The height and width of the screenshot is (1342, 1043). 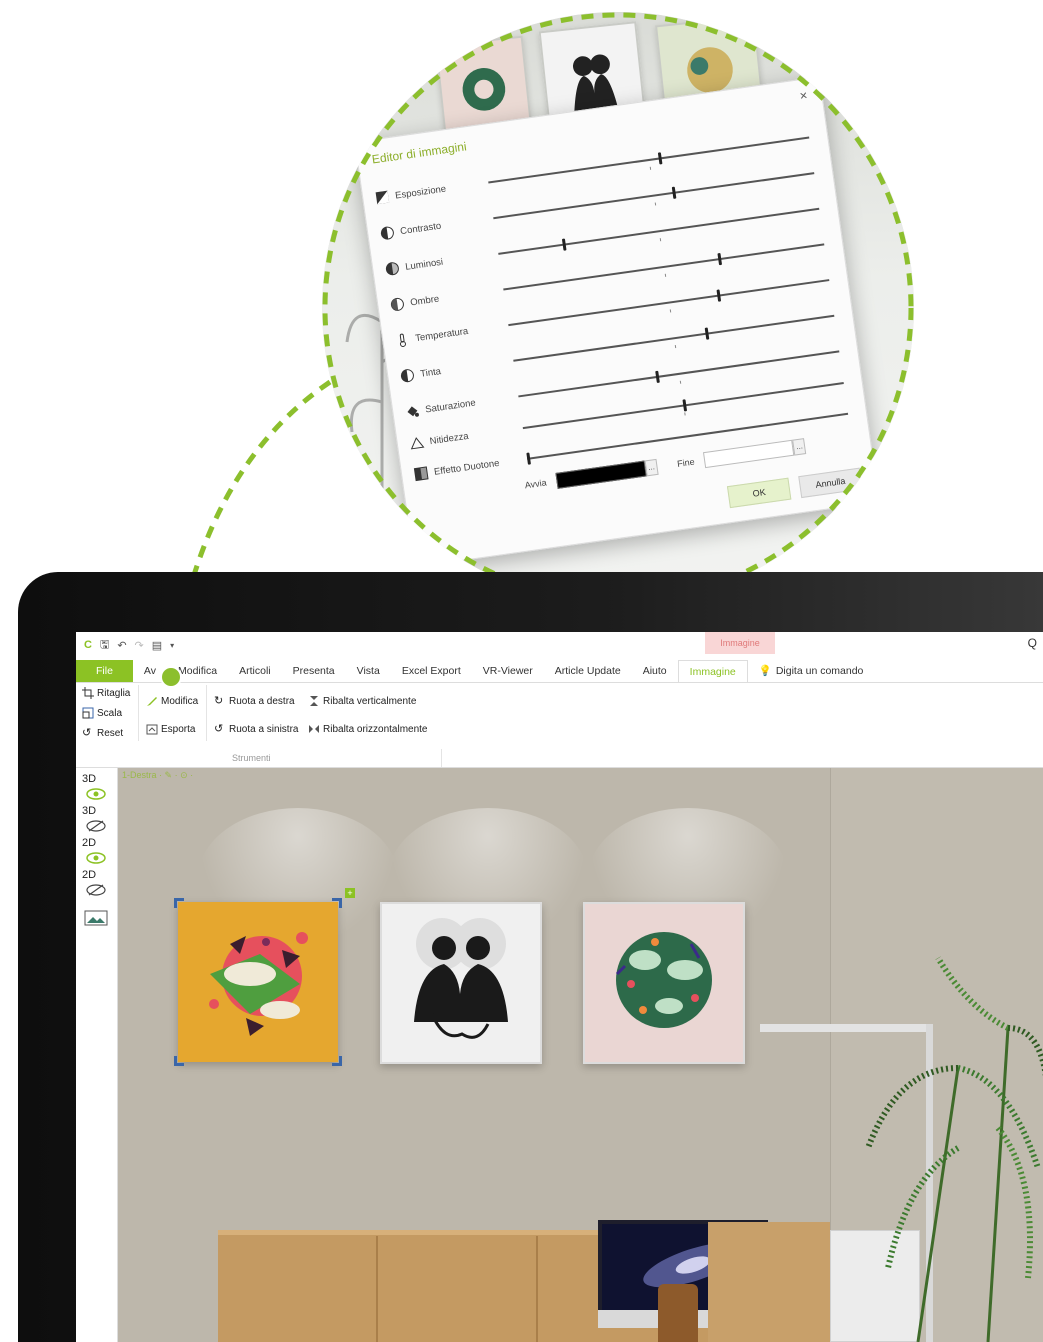 I want to click on rotate-right-button: ↻ Ruota a destra, so click(x=254, y=701).